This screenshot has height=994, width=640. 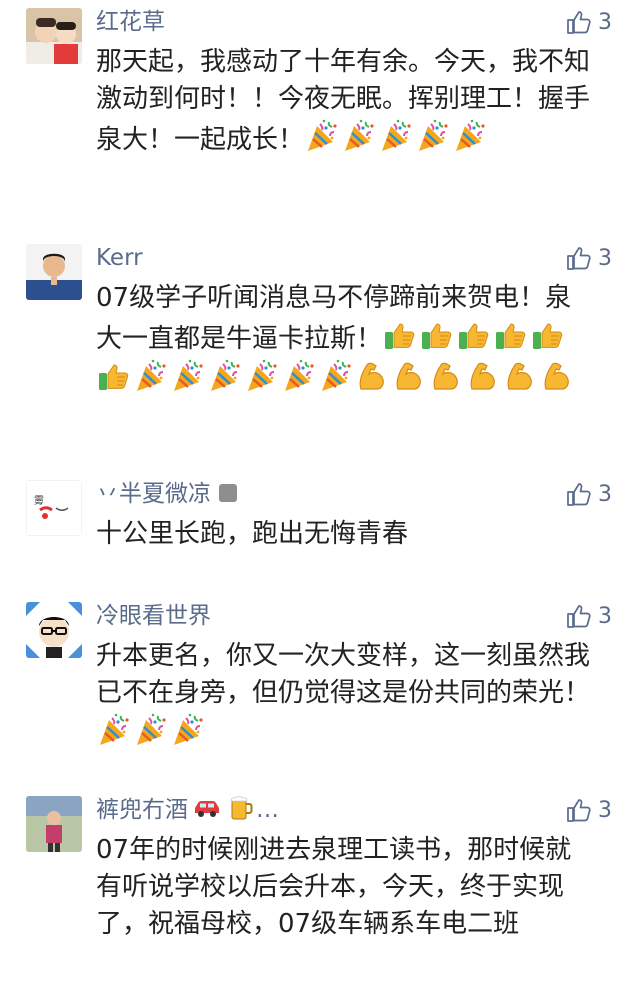 I want to click on beer-mug-icon, so click(x=241, y=808).